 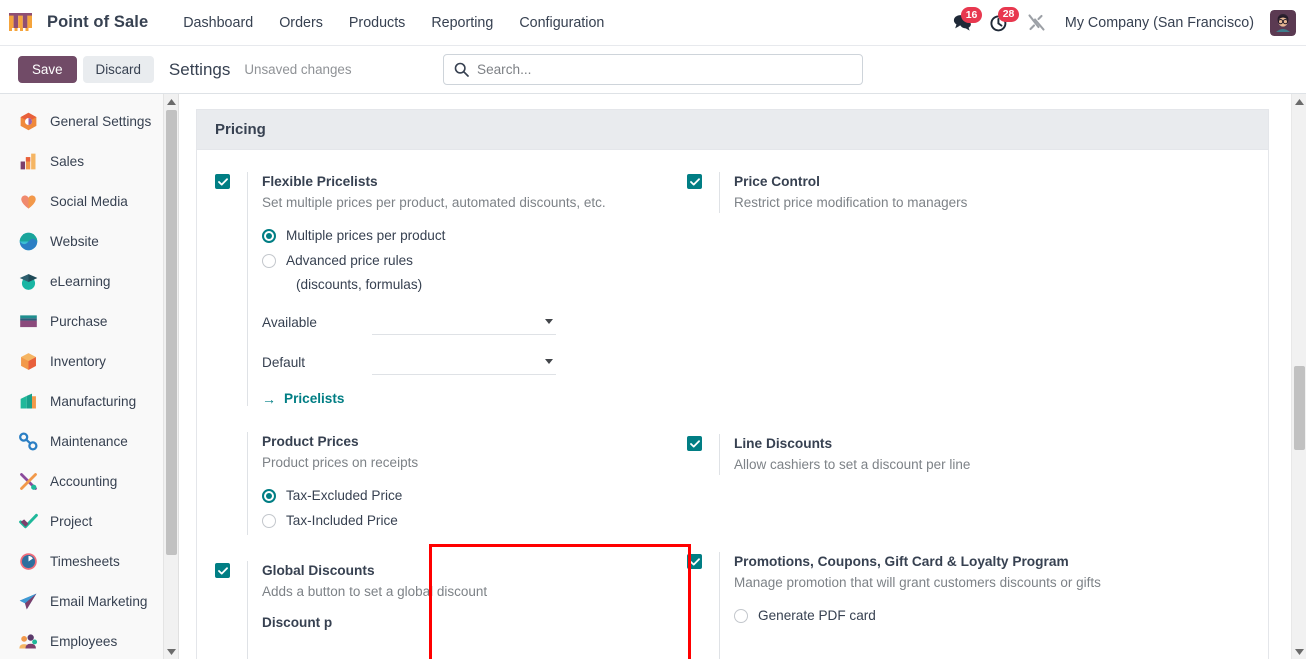 I want to click on employees-icon, so click(x=28, y=640).